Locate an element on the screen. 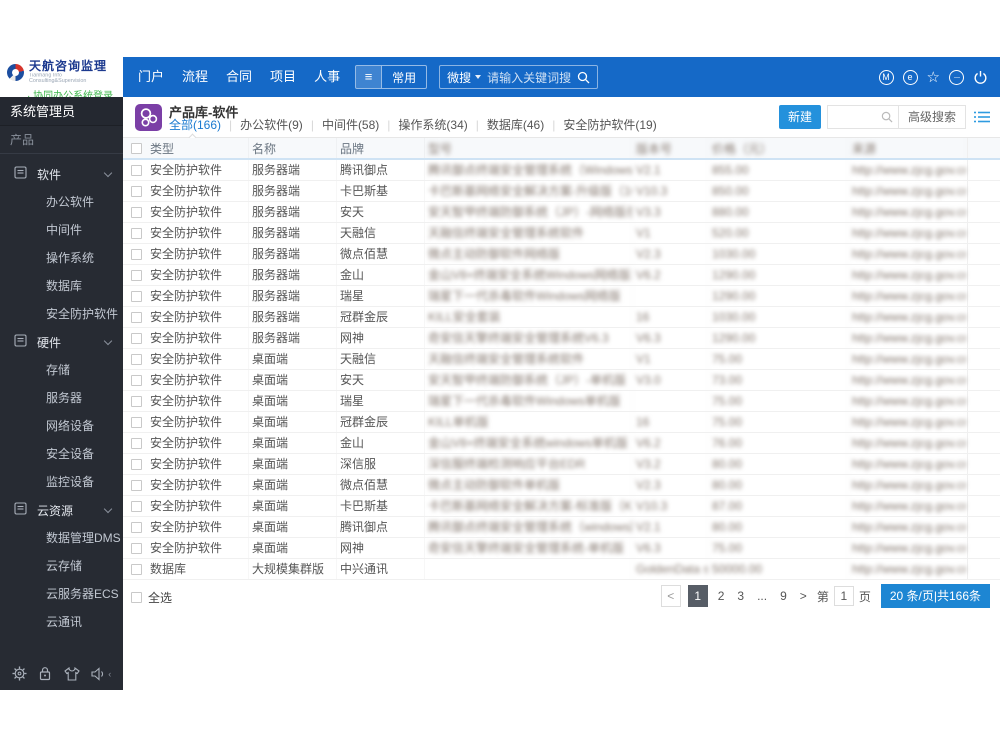 The height and width of the screenshot is (750, 1000). search-input: 请输入关键词搜 is located at coordinates (529, 77).